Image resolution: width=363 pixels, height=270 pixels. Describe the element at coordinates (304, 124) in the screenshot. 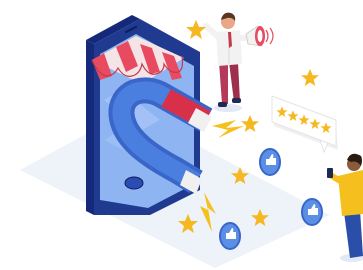

I see `rating-card-icon` at that location.